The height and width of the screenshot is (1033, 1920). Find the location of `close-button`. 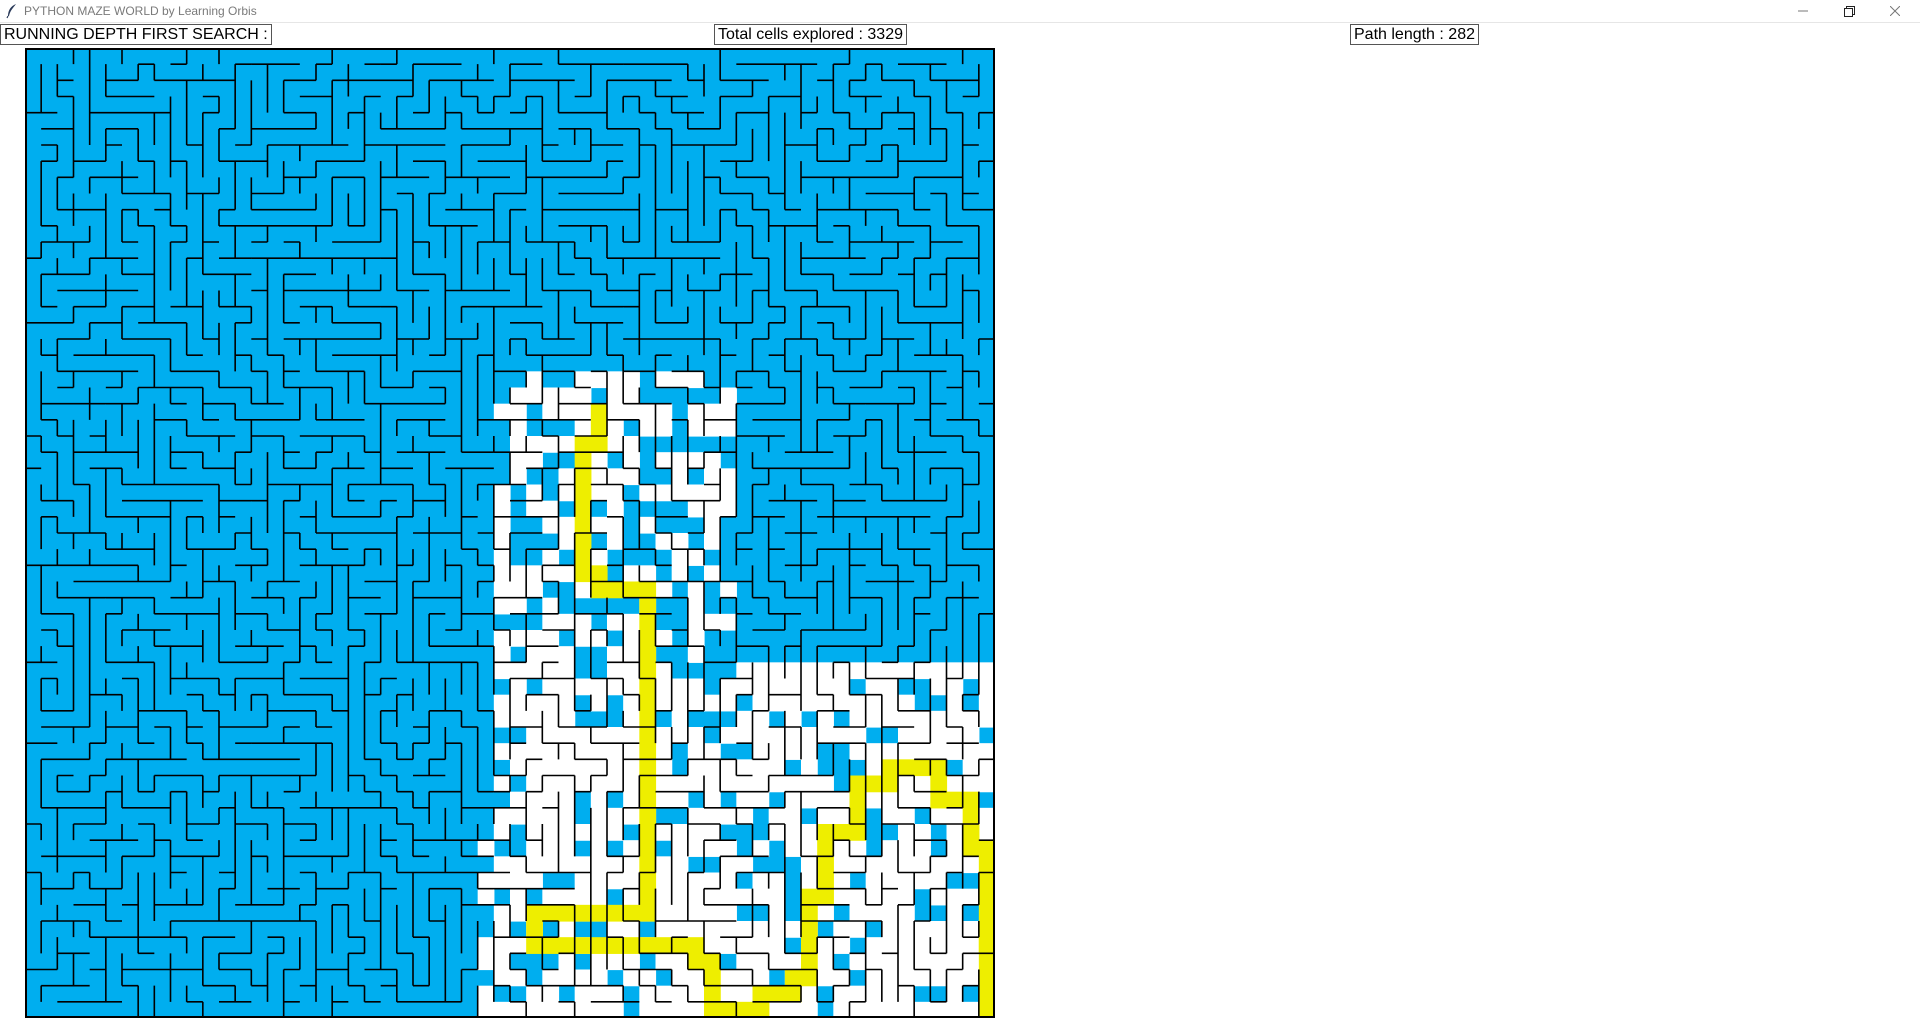

close-button is located at coordinates (1895, 11).